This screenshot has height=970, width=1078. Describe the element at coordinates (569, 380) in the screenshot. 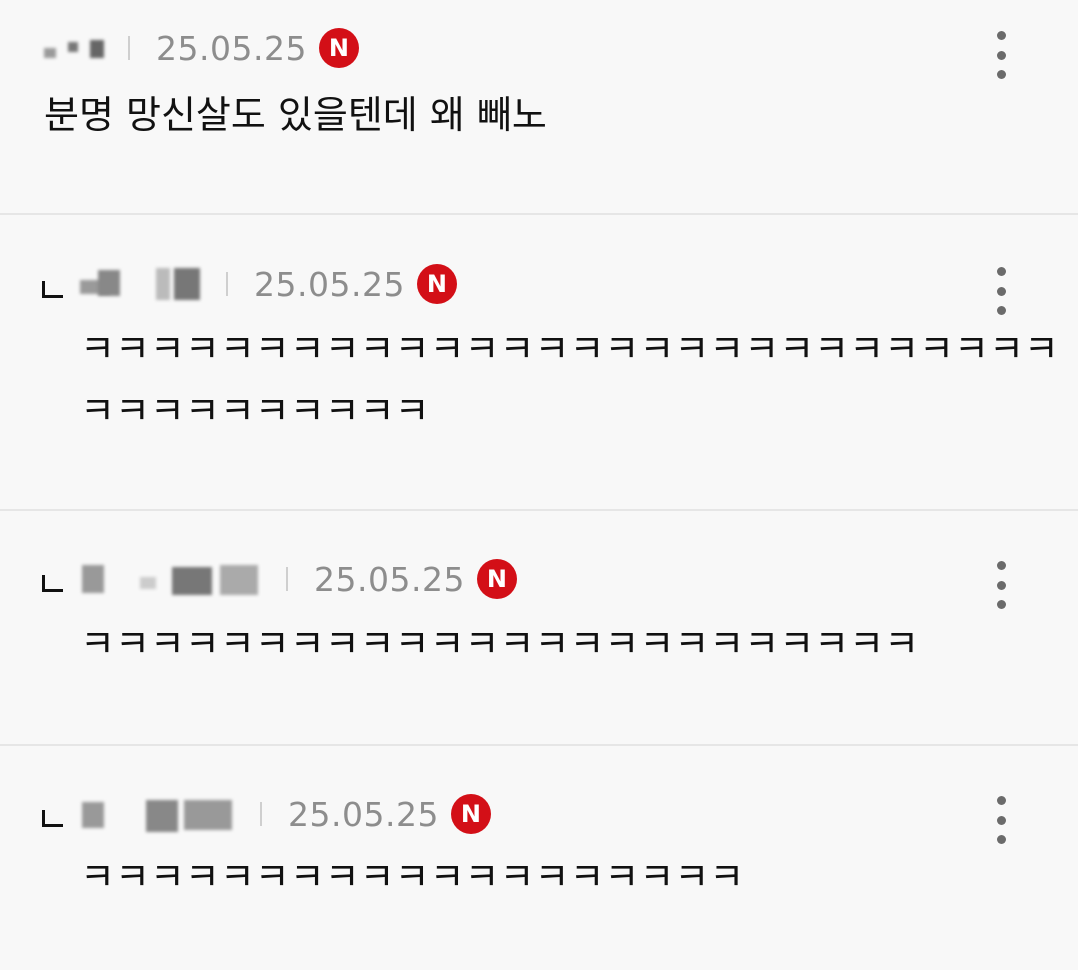

I see `comment-text: ㅋㅋㅋㅋㅋㅋㅋㅋㅋㅋㅋㅋㅋㅋㅋㅋㅋㅋㅋㅋㅋㅋㅋㅋㅋㅋㅋㅋㅋㅋㅋㅋㅋㅋㅋㅋㅋㅋ` at that location.